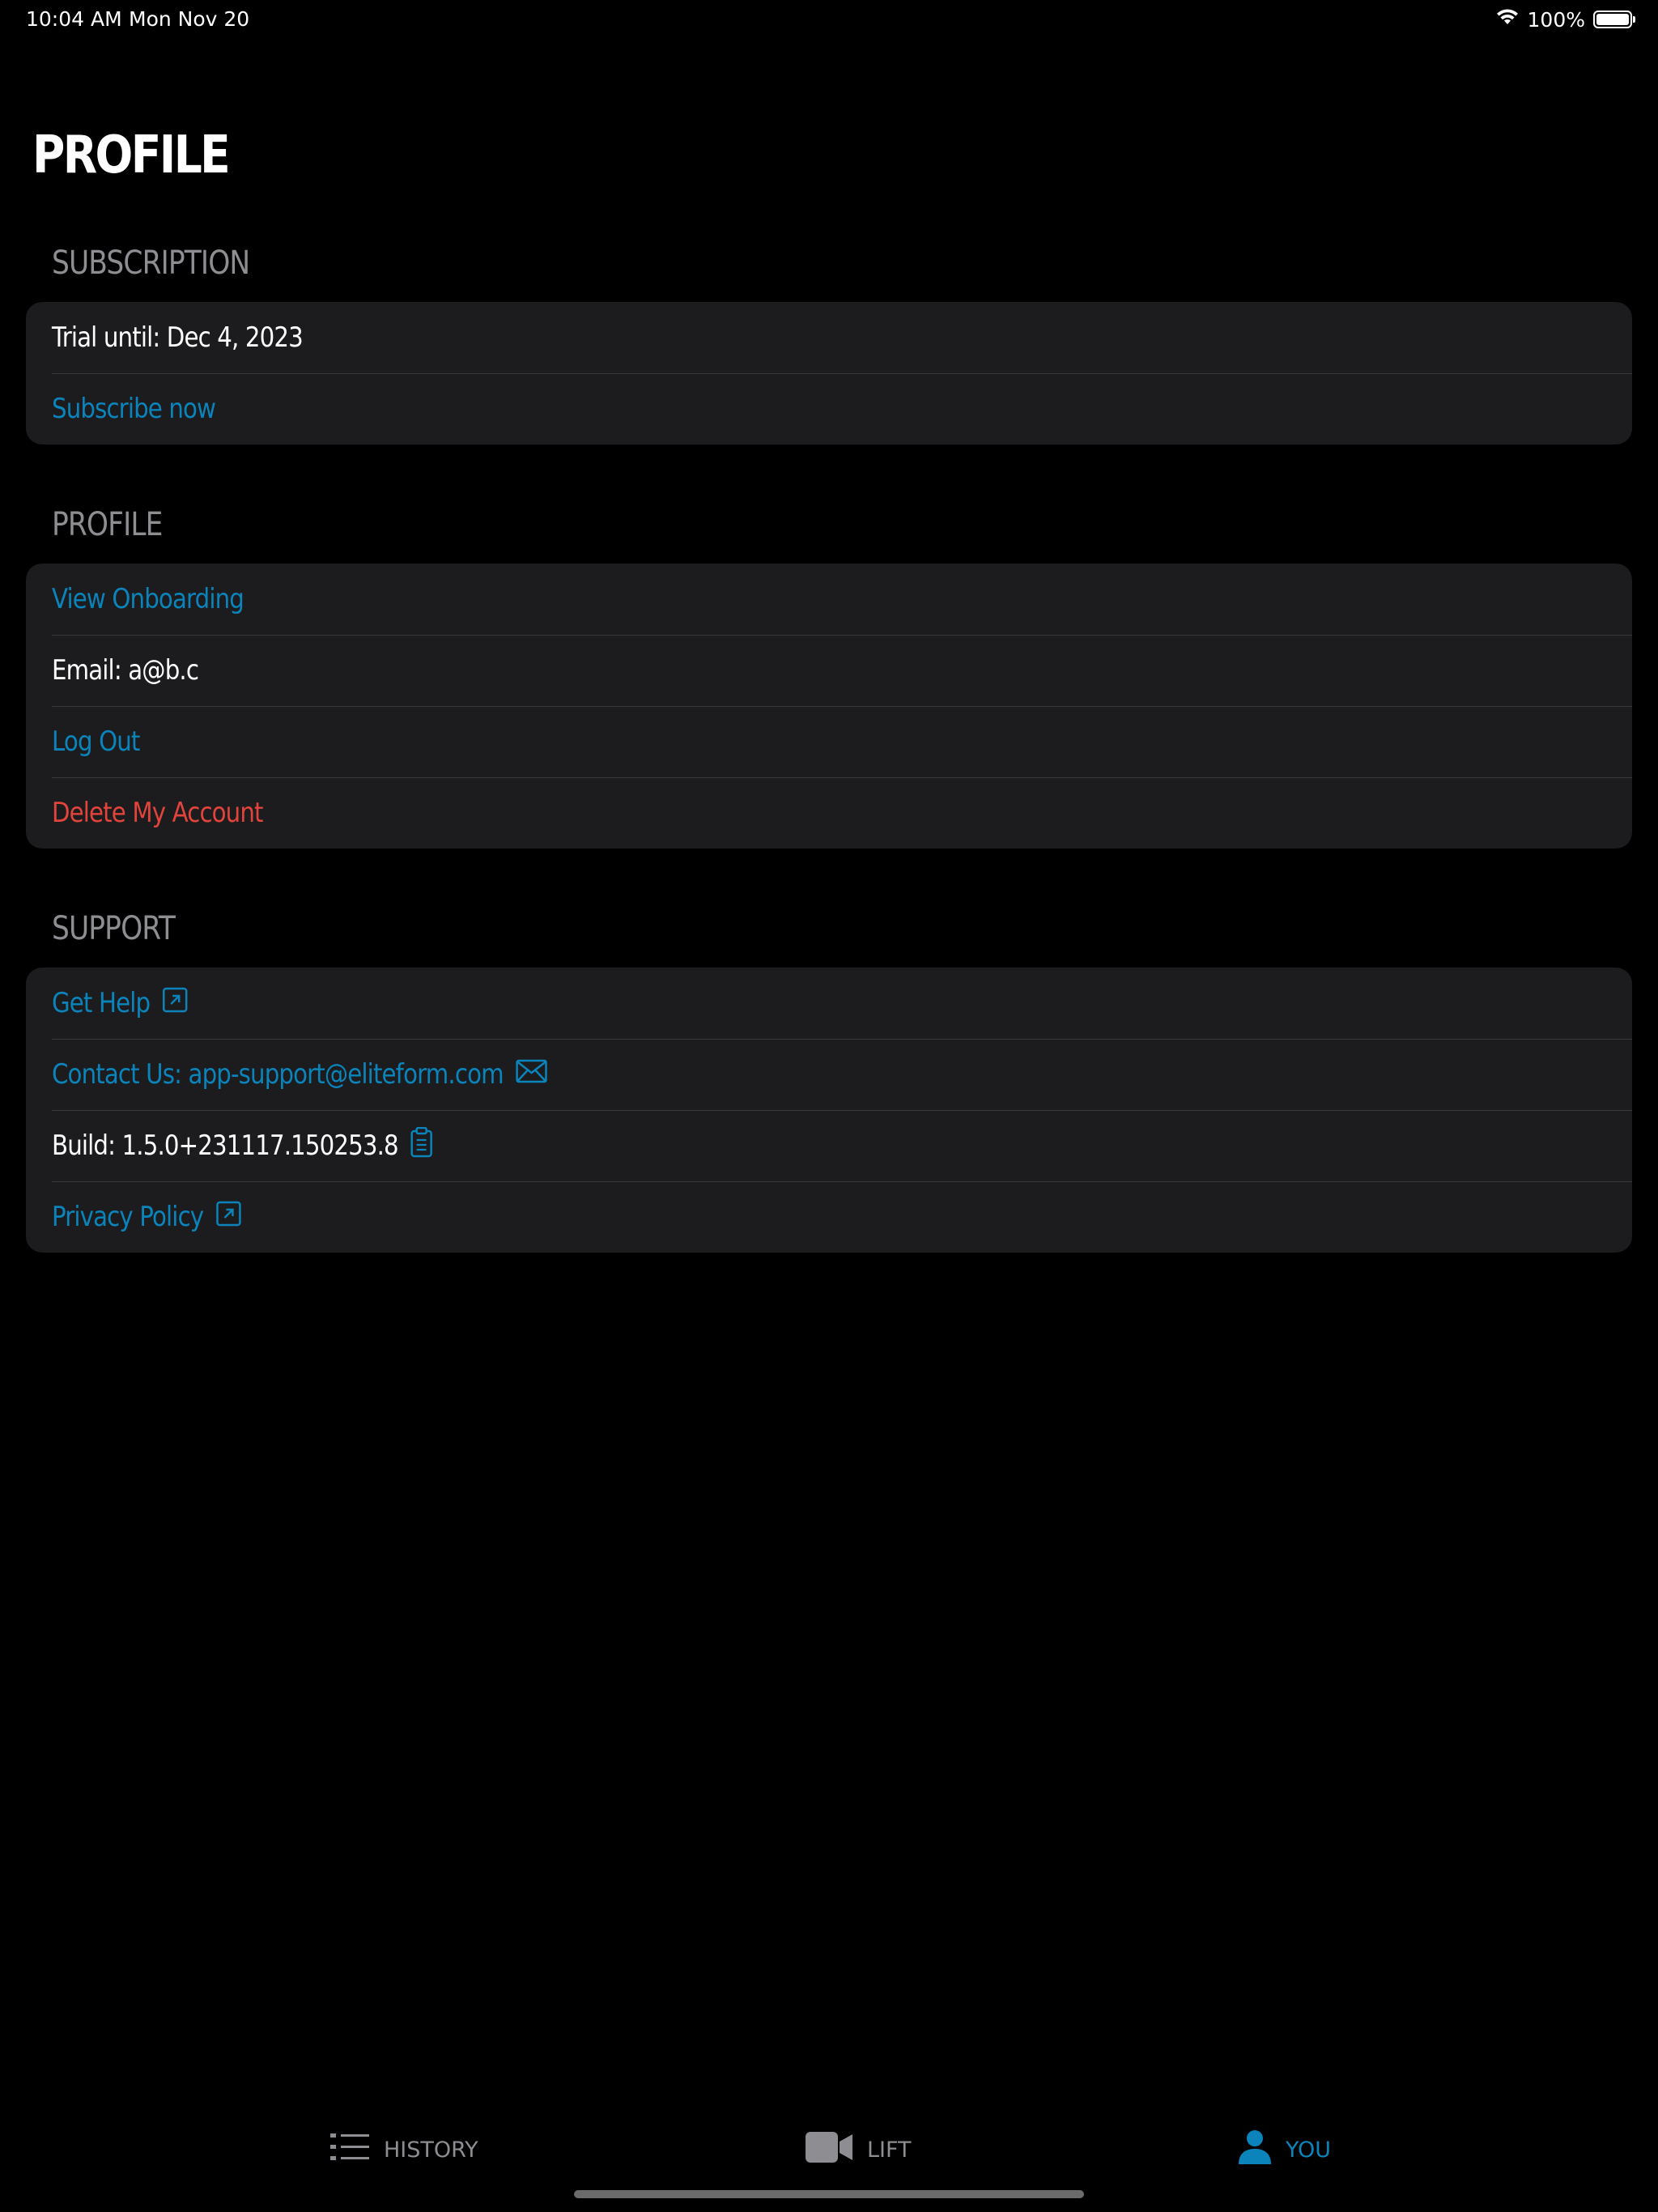 This screenshot has height=2212, width=1658. I want to click on section-header-profile: PROFILE, so click(107, 524).